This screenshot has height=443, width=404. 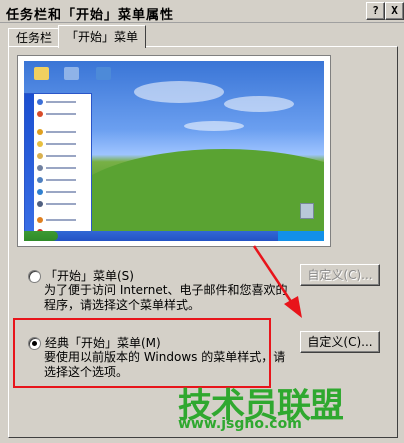 I want to click on network-icon, so click(x=103, y=73).